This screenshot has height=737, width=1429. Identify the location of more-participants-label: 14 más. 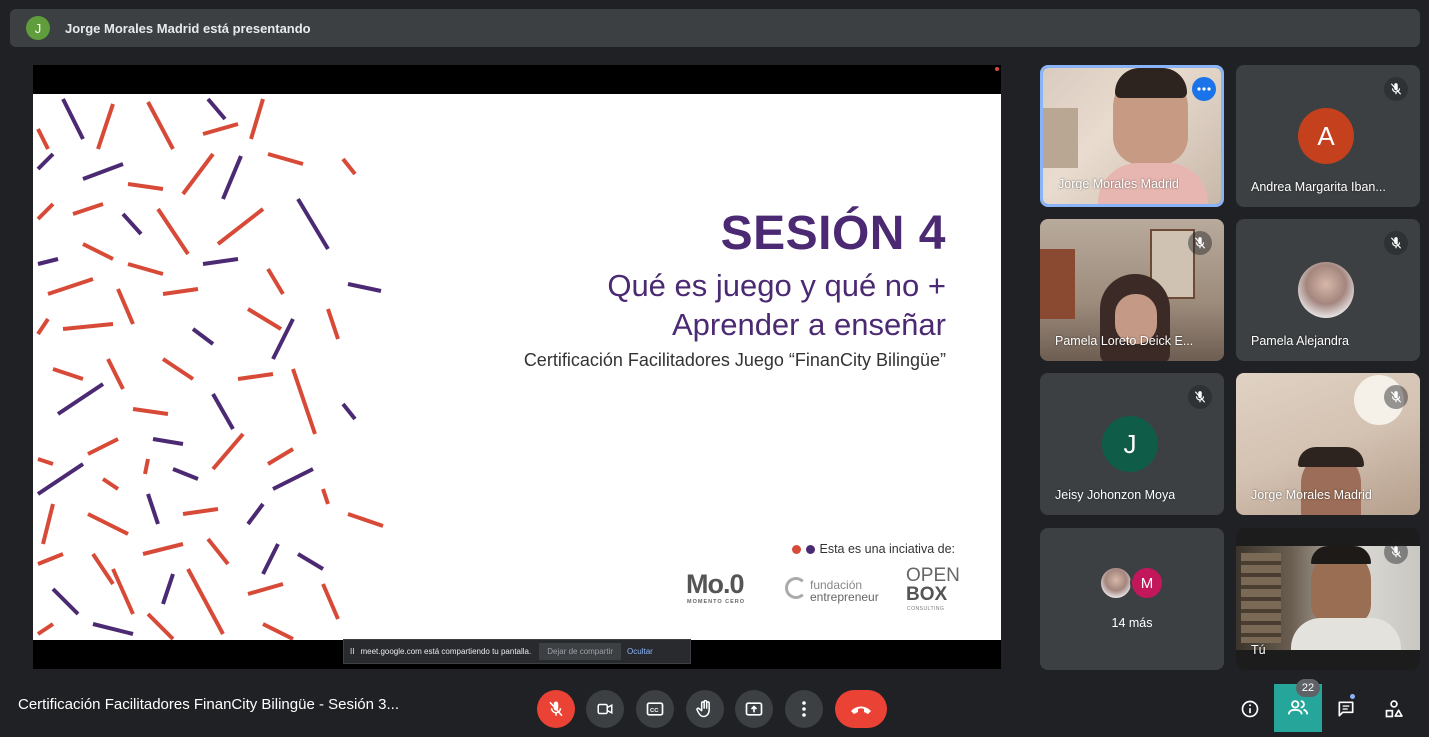
(1132, 623).